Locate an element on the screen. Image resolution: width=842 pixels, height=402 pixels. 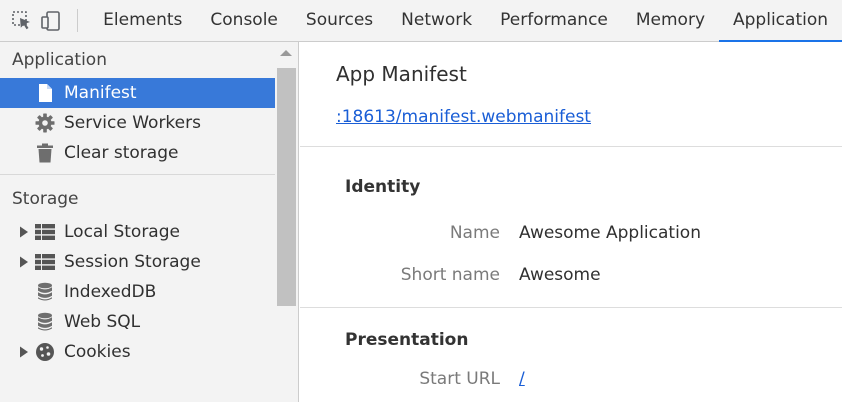
sidebar-item-label: Session Storage is located at coordinates (132, 262).